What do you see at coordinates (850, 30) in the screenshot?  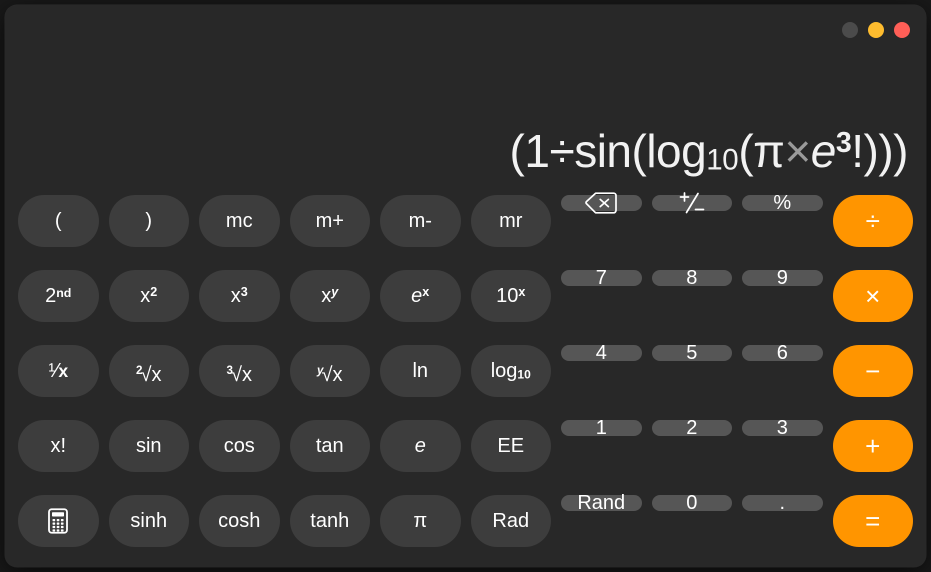 I see `close-button` at bounding box center [850, 30].